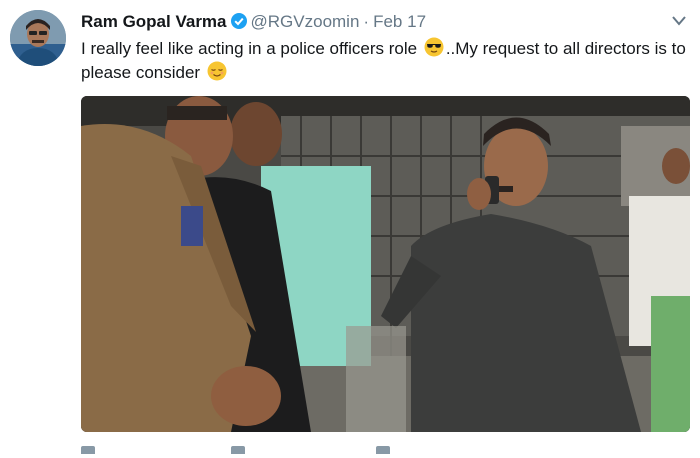  Describe the element at coordinates (154, 21) in the screenshot. I see `display-name: Ram Gopal Varma` at that location.